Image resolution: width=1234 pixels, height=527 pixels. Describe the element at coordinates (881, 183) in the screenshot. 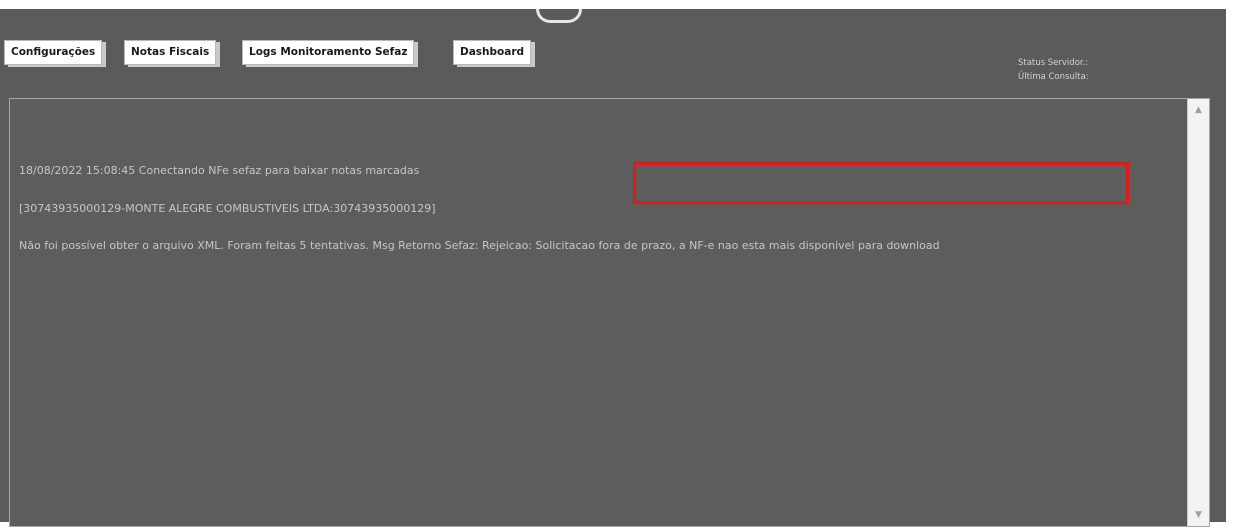

I see `error-highlight-box` at that location.